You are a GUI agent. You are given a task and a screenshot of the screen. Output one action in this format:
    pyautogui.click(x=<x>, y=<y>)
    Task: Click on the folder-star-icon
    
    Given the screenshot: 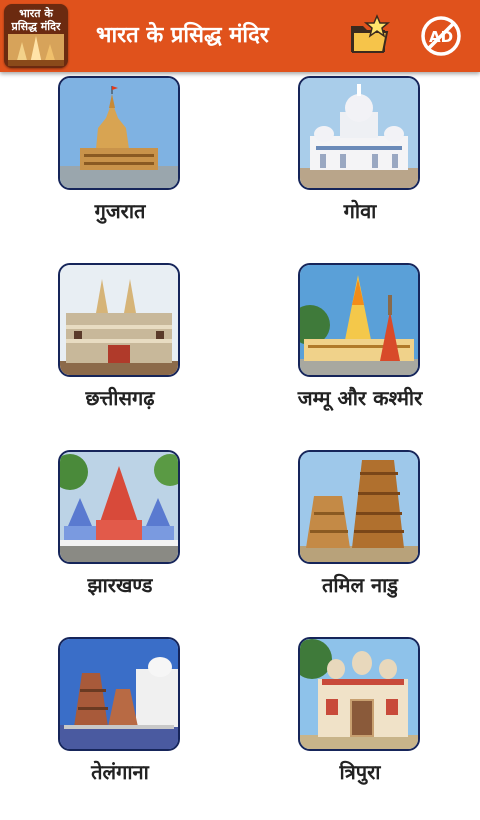 What is the action you would take?
    pyautogui.click(x=371, y=33)
    